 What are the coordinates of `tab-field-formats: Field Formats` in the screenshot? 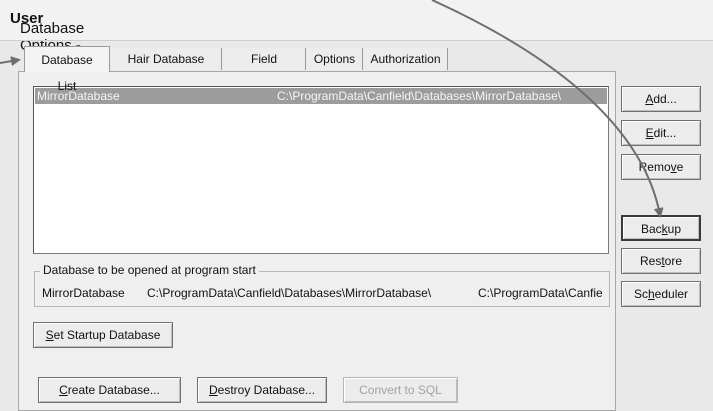 It's located at (264, 68).